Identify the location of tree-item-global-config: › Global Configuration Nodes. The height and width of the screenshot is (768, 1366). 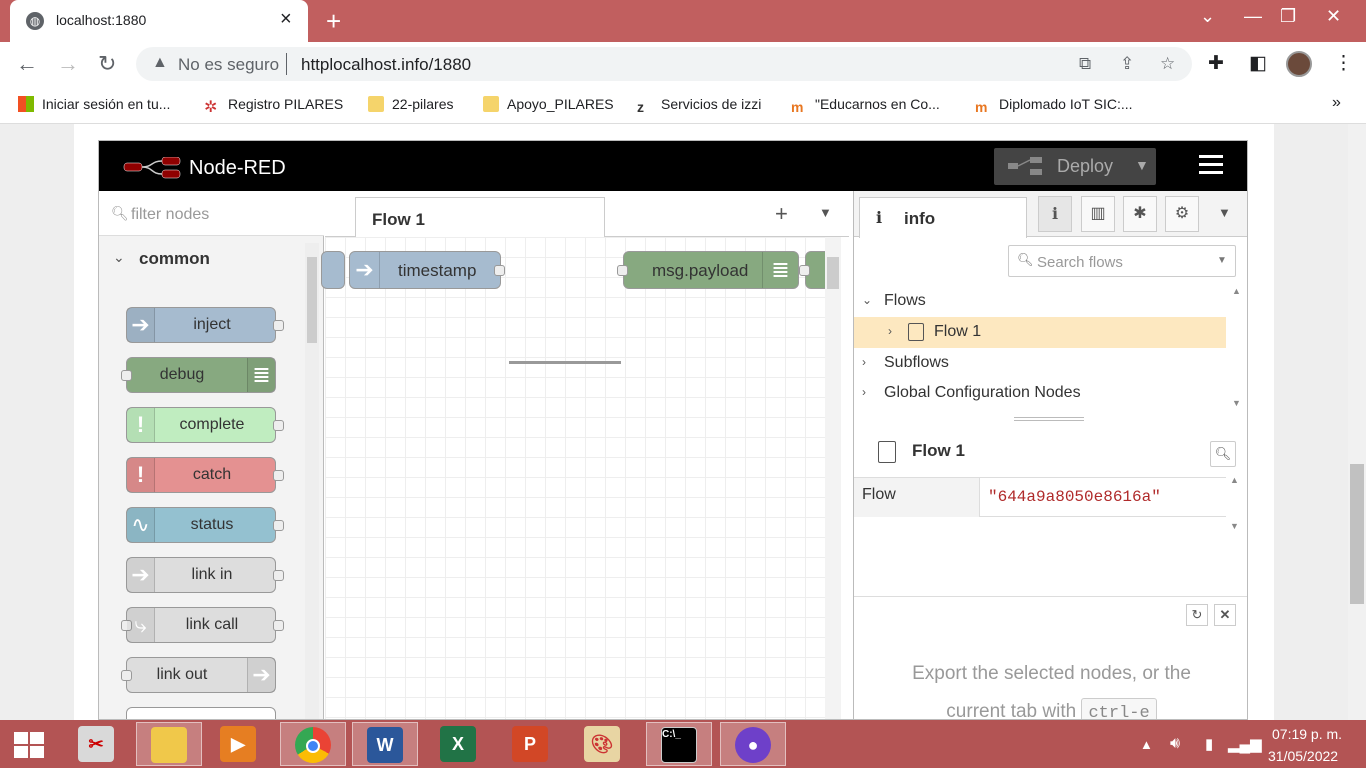
(1040, 393).